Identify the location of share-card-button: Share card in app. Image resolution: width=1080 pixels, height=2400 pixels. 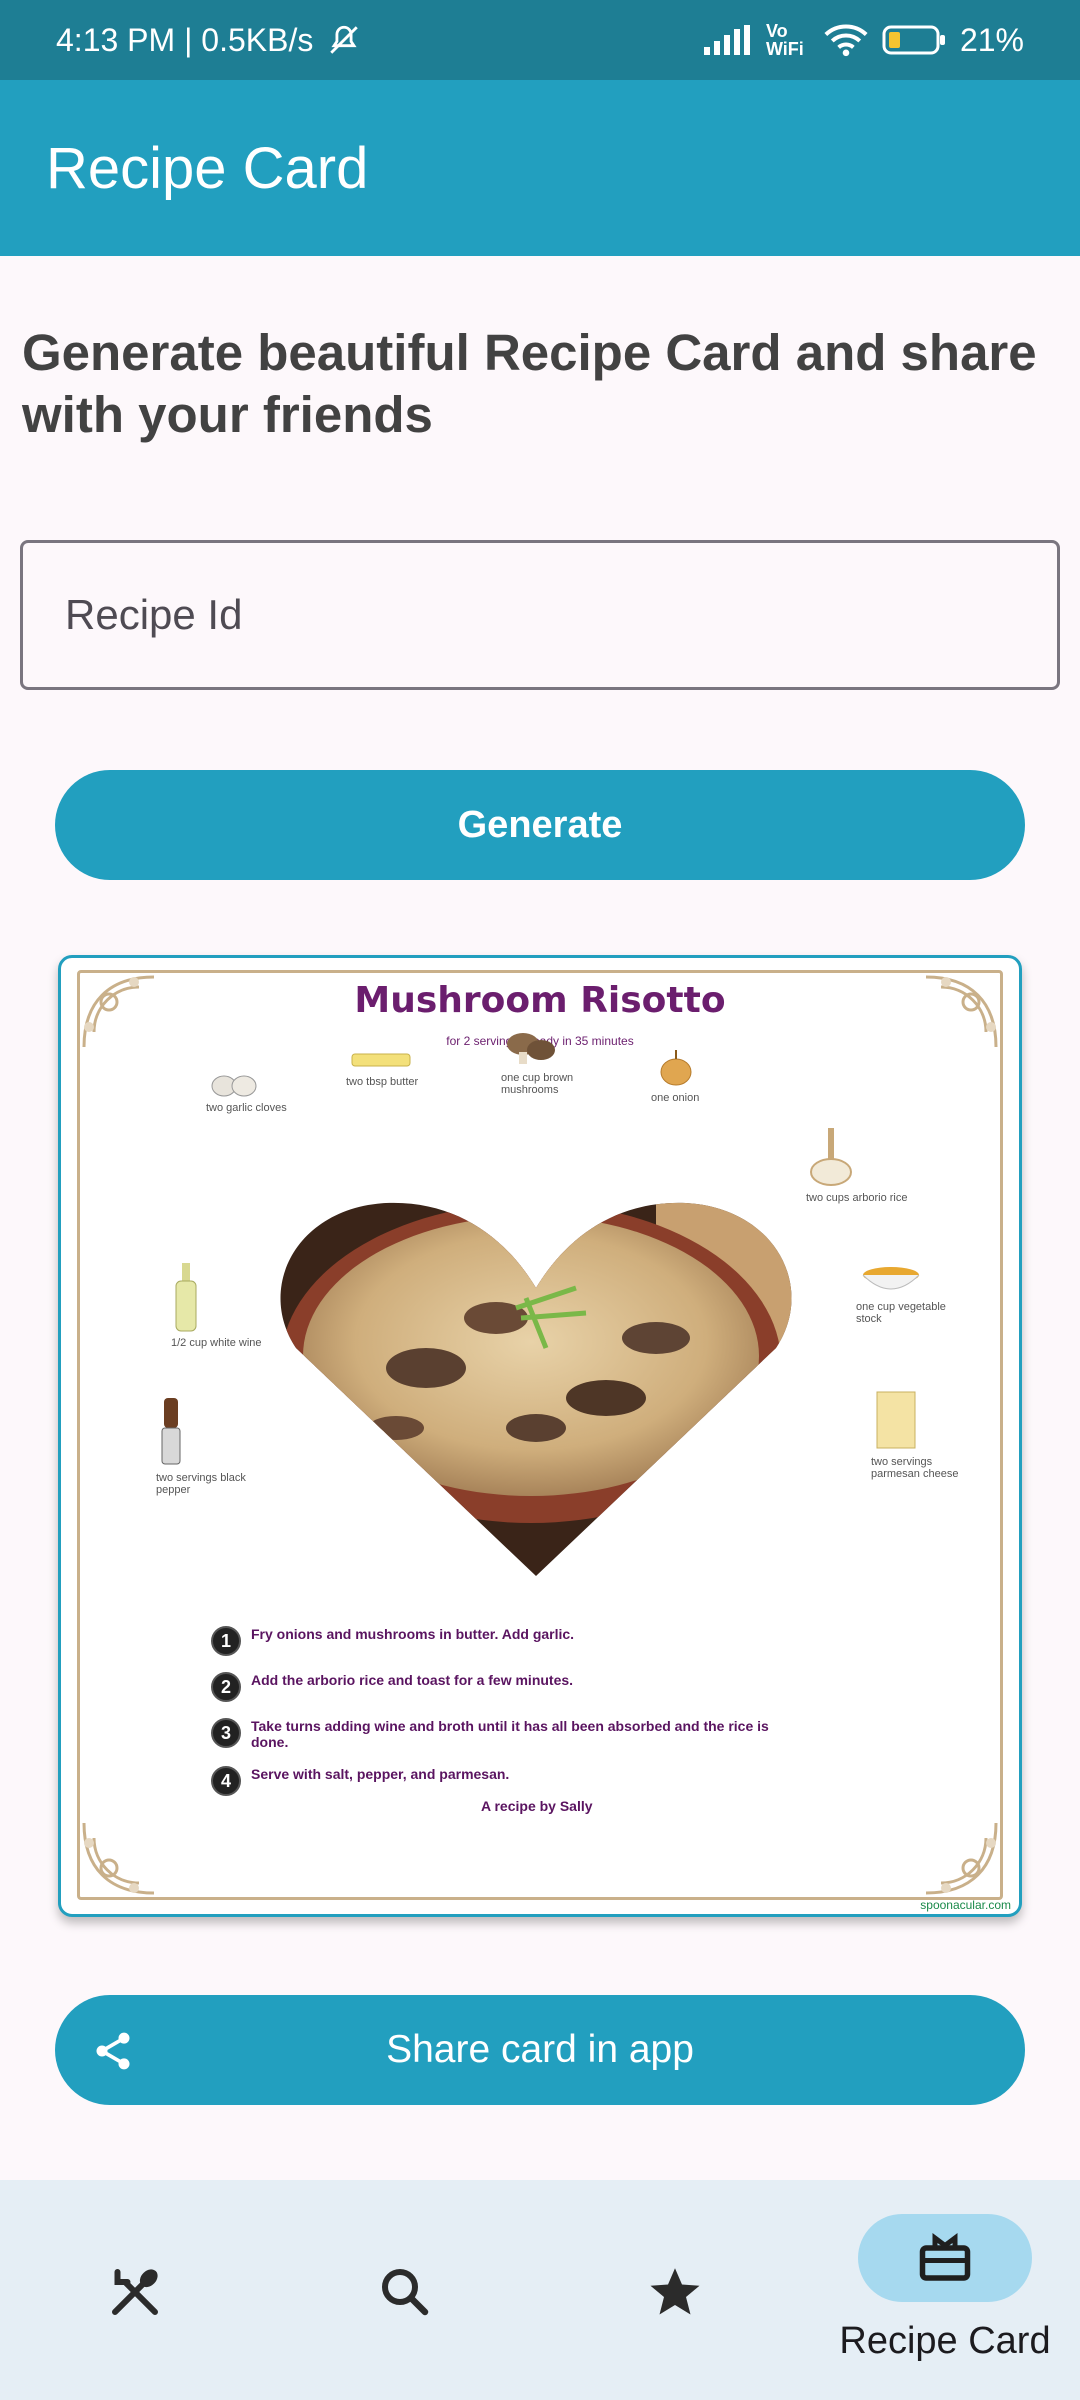
(540, 2050).